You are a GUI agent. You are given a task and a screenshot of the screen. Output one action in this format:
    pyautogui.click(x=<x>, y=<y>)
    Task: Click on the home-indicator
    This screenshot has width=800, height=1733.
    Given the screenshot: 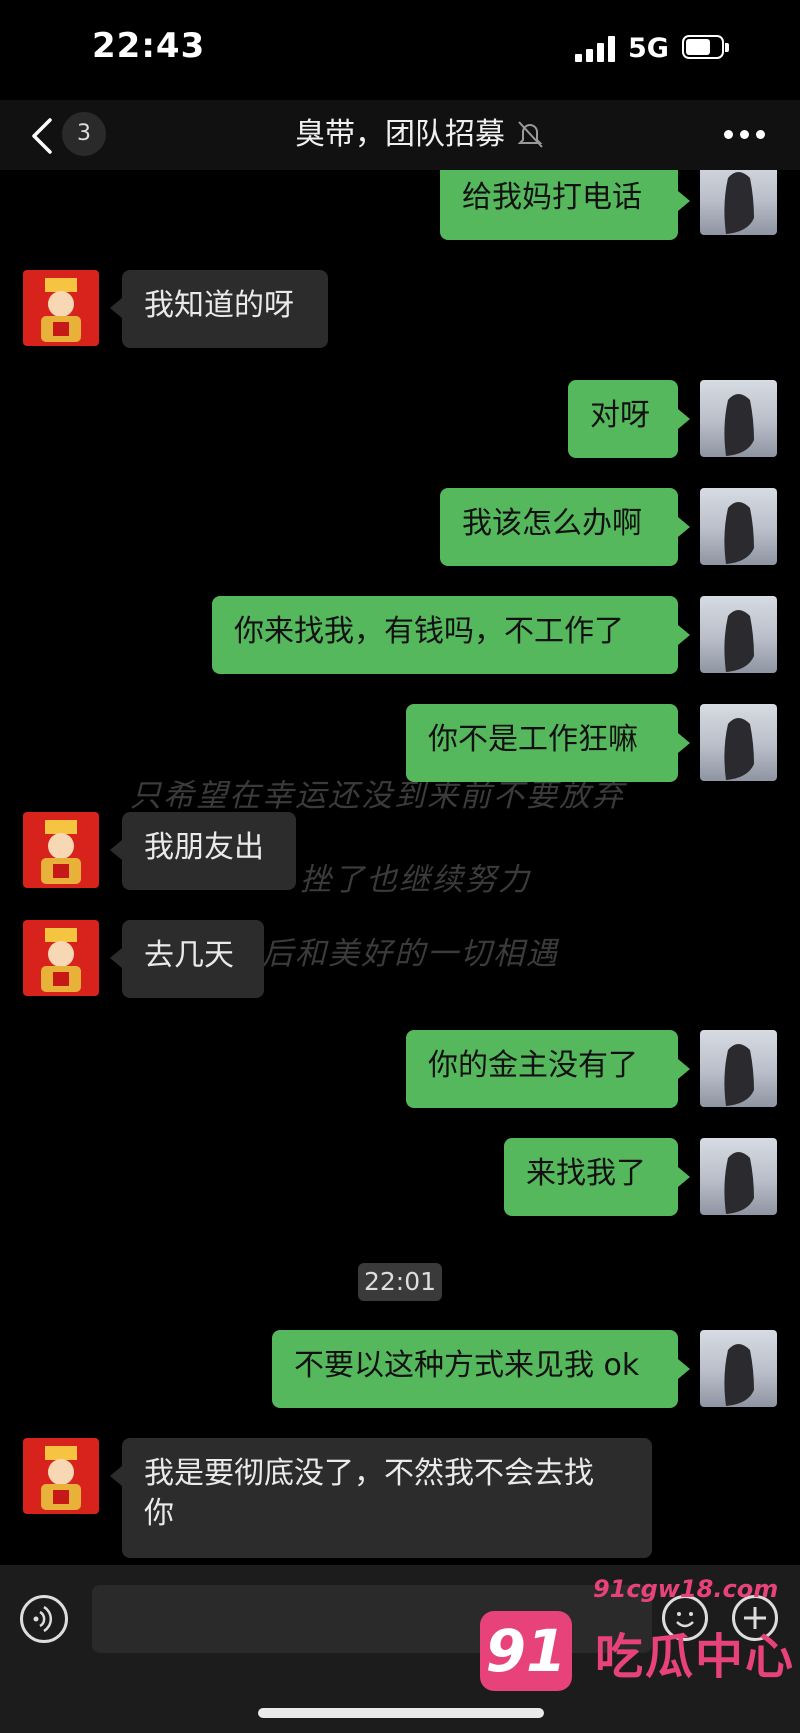 What is the action you would take?
    pyautogui.click(x=401, y=1713)
    